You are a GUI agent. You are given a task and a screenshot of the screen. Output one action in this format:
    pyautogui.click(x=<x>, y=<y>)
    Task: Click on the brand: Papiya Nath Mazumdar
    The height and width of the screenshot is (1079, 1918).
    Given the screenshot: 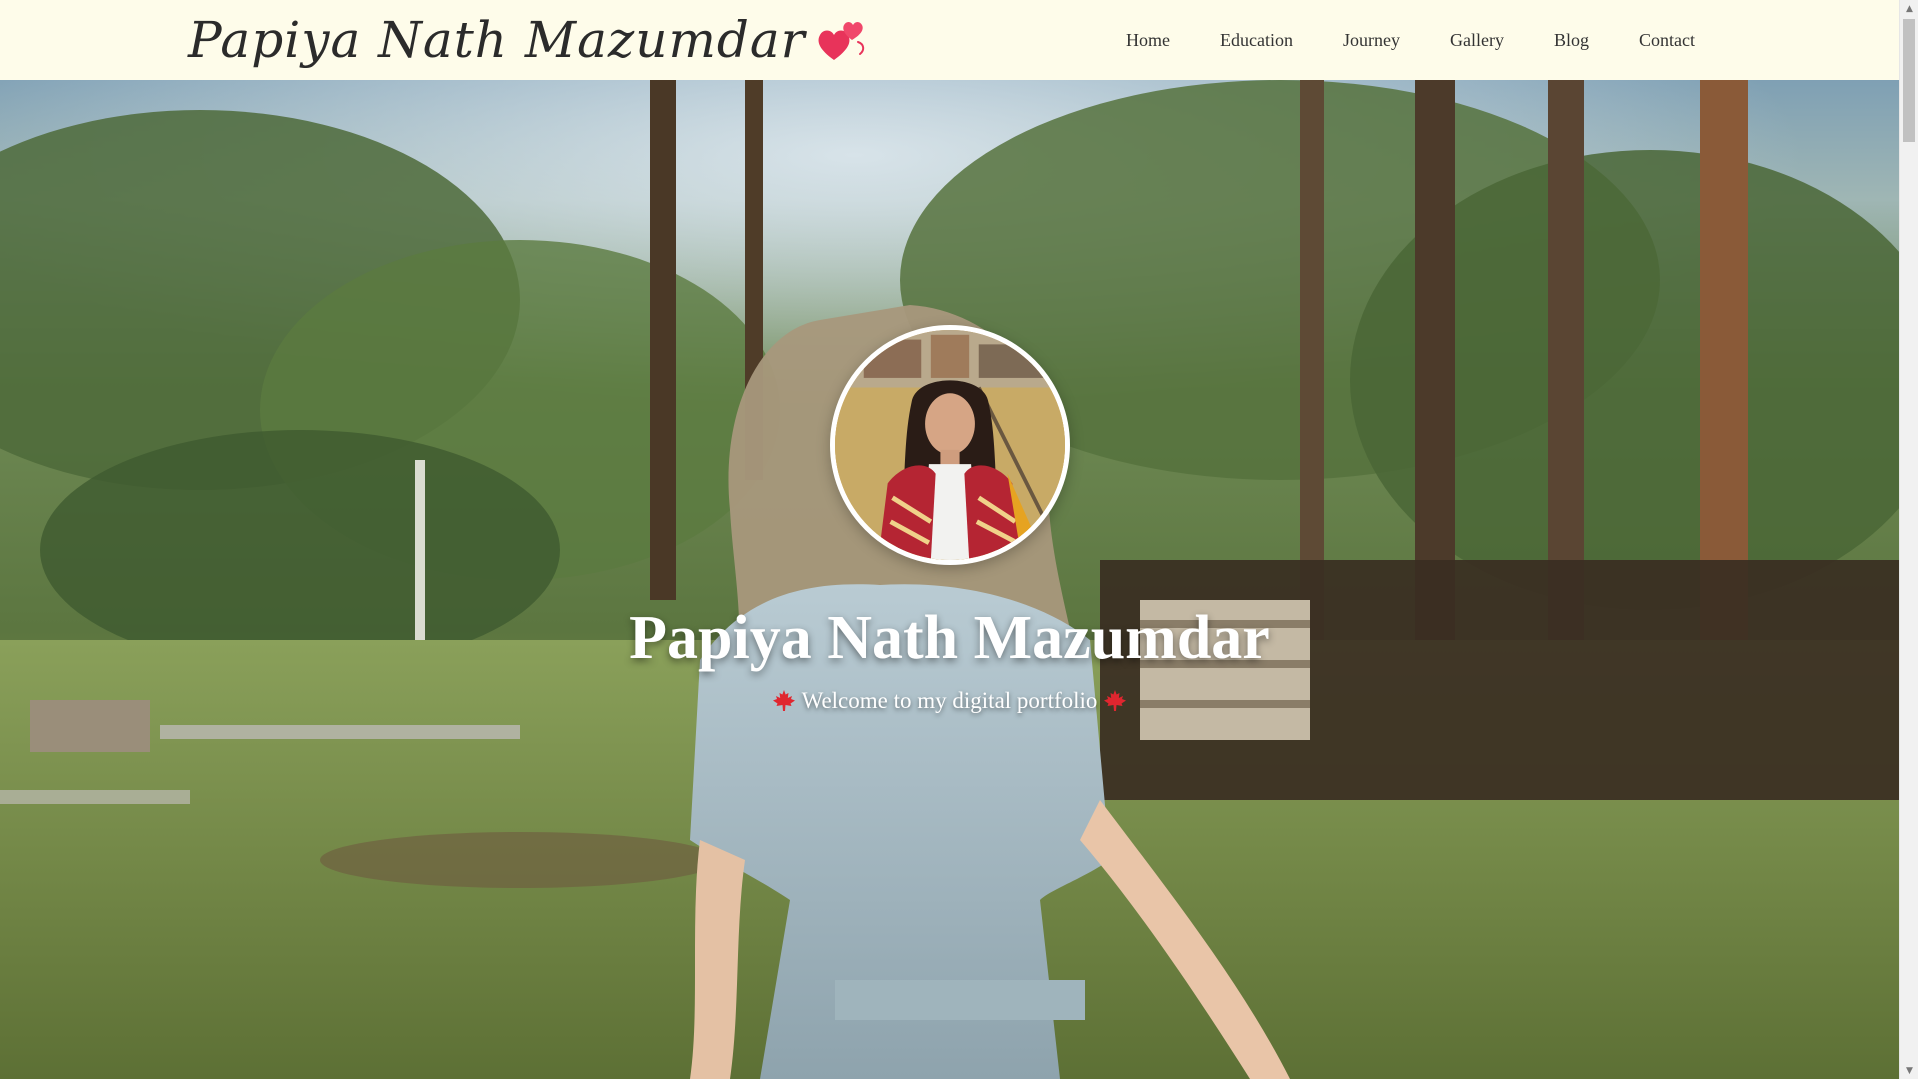 What is the action you would take?
    pyautogui.click(x=529, y=40)
    